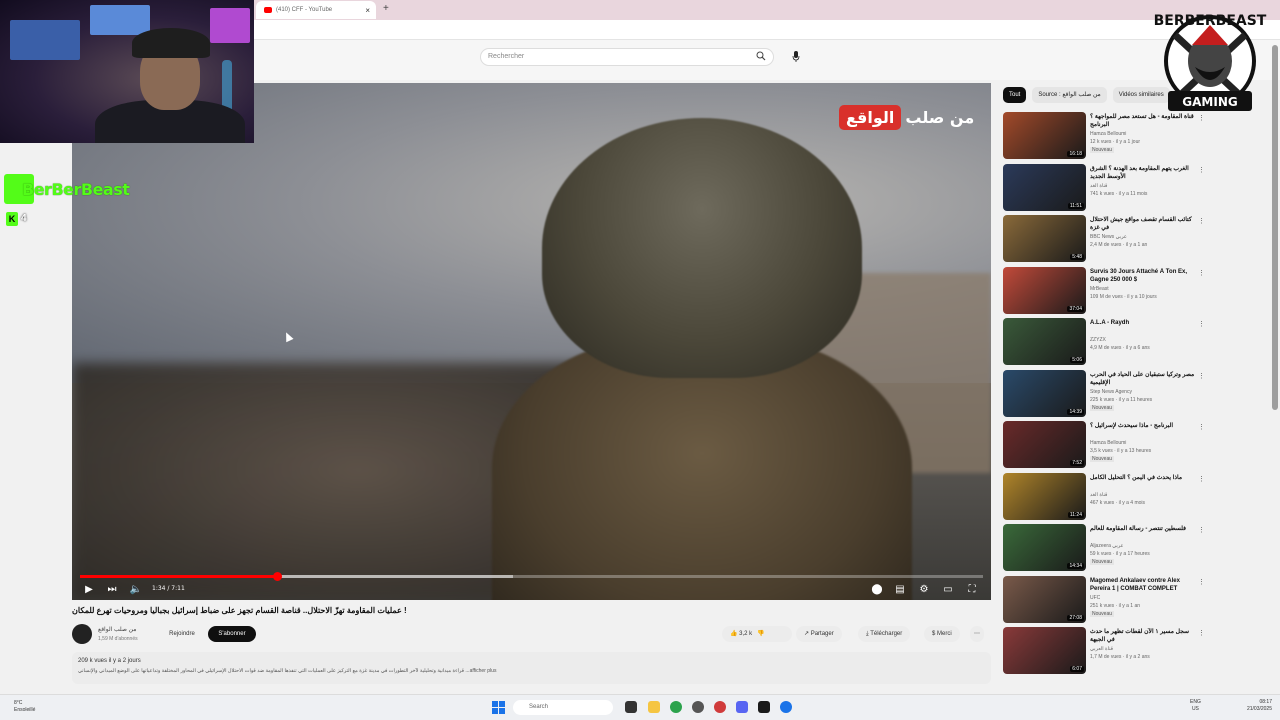 This screenshot has width=1280, height=720. Describe the element at coordinates (877, 589) in the screenshot. I see `autoplay-toggle-icon: ⬤` at that location.